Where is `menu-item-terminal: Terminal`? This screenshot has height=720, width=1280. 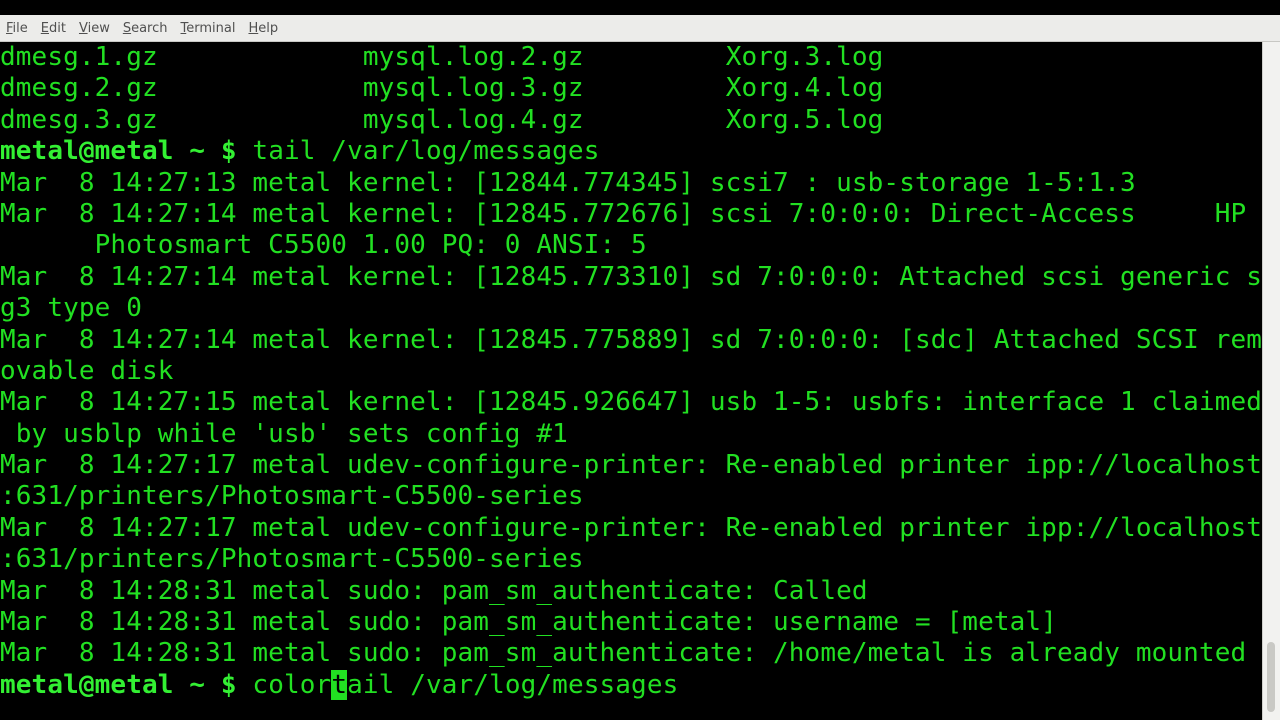
menu-item-terminal: Terminal is located at coordinates (208, 28).